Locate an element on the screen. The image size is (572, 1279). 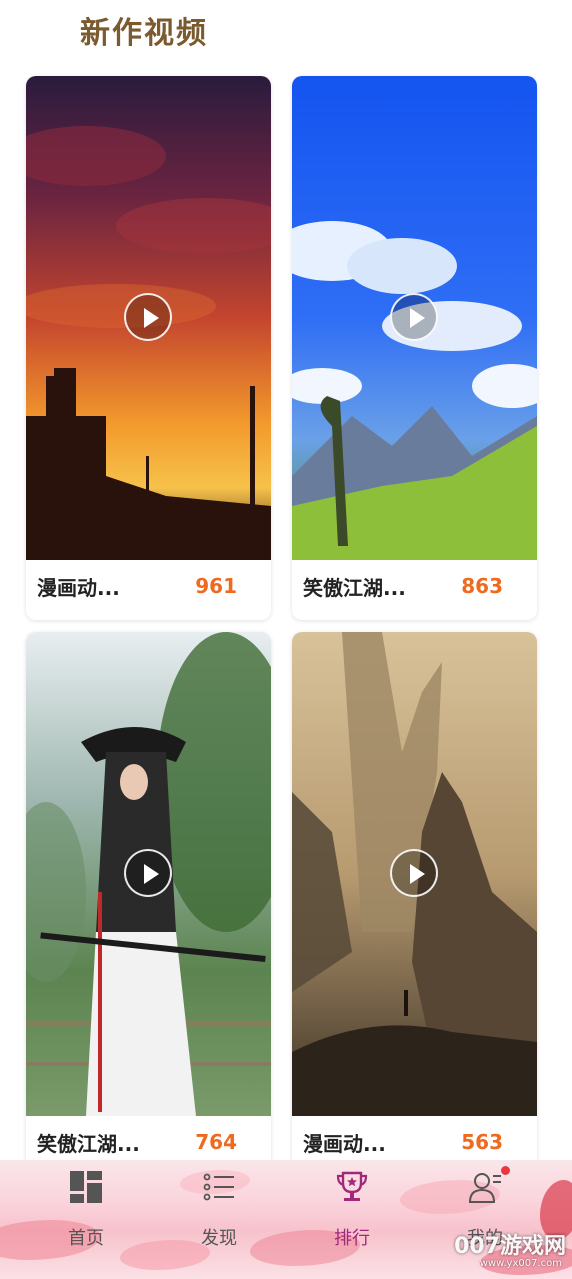
trophy-icon is located at coordinates (352, 1186).